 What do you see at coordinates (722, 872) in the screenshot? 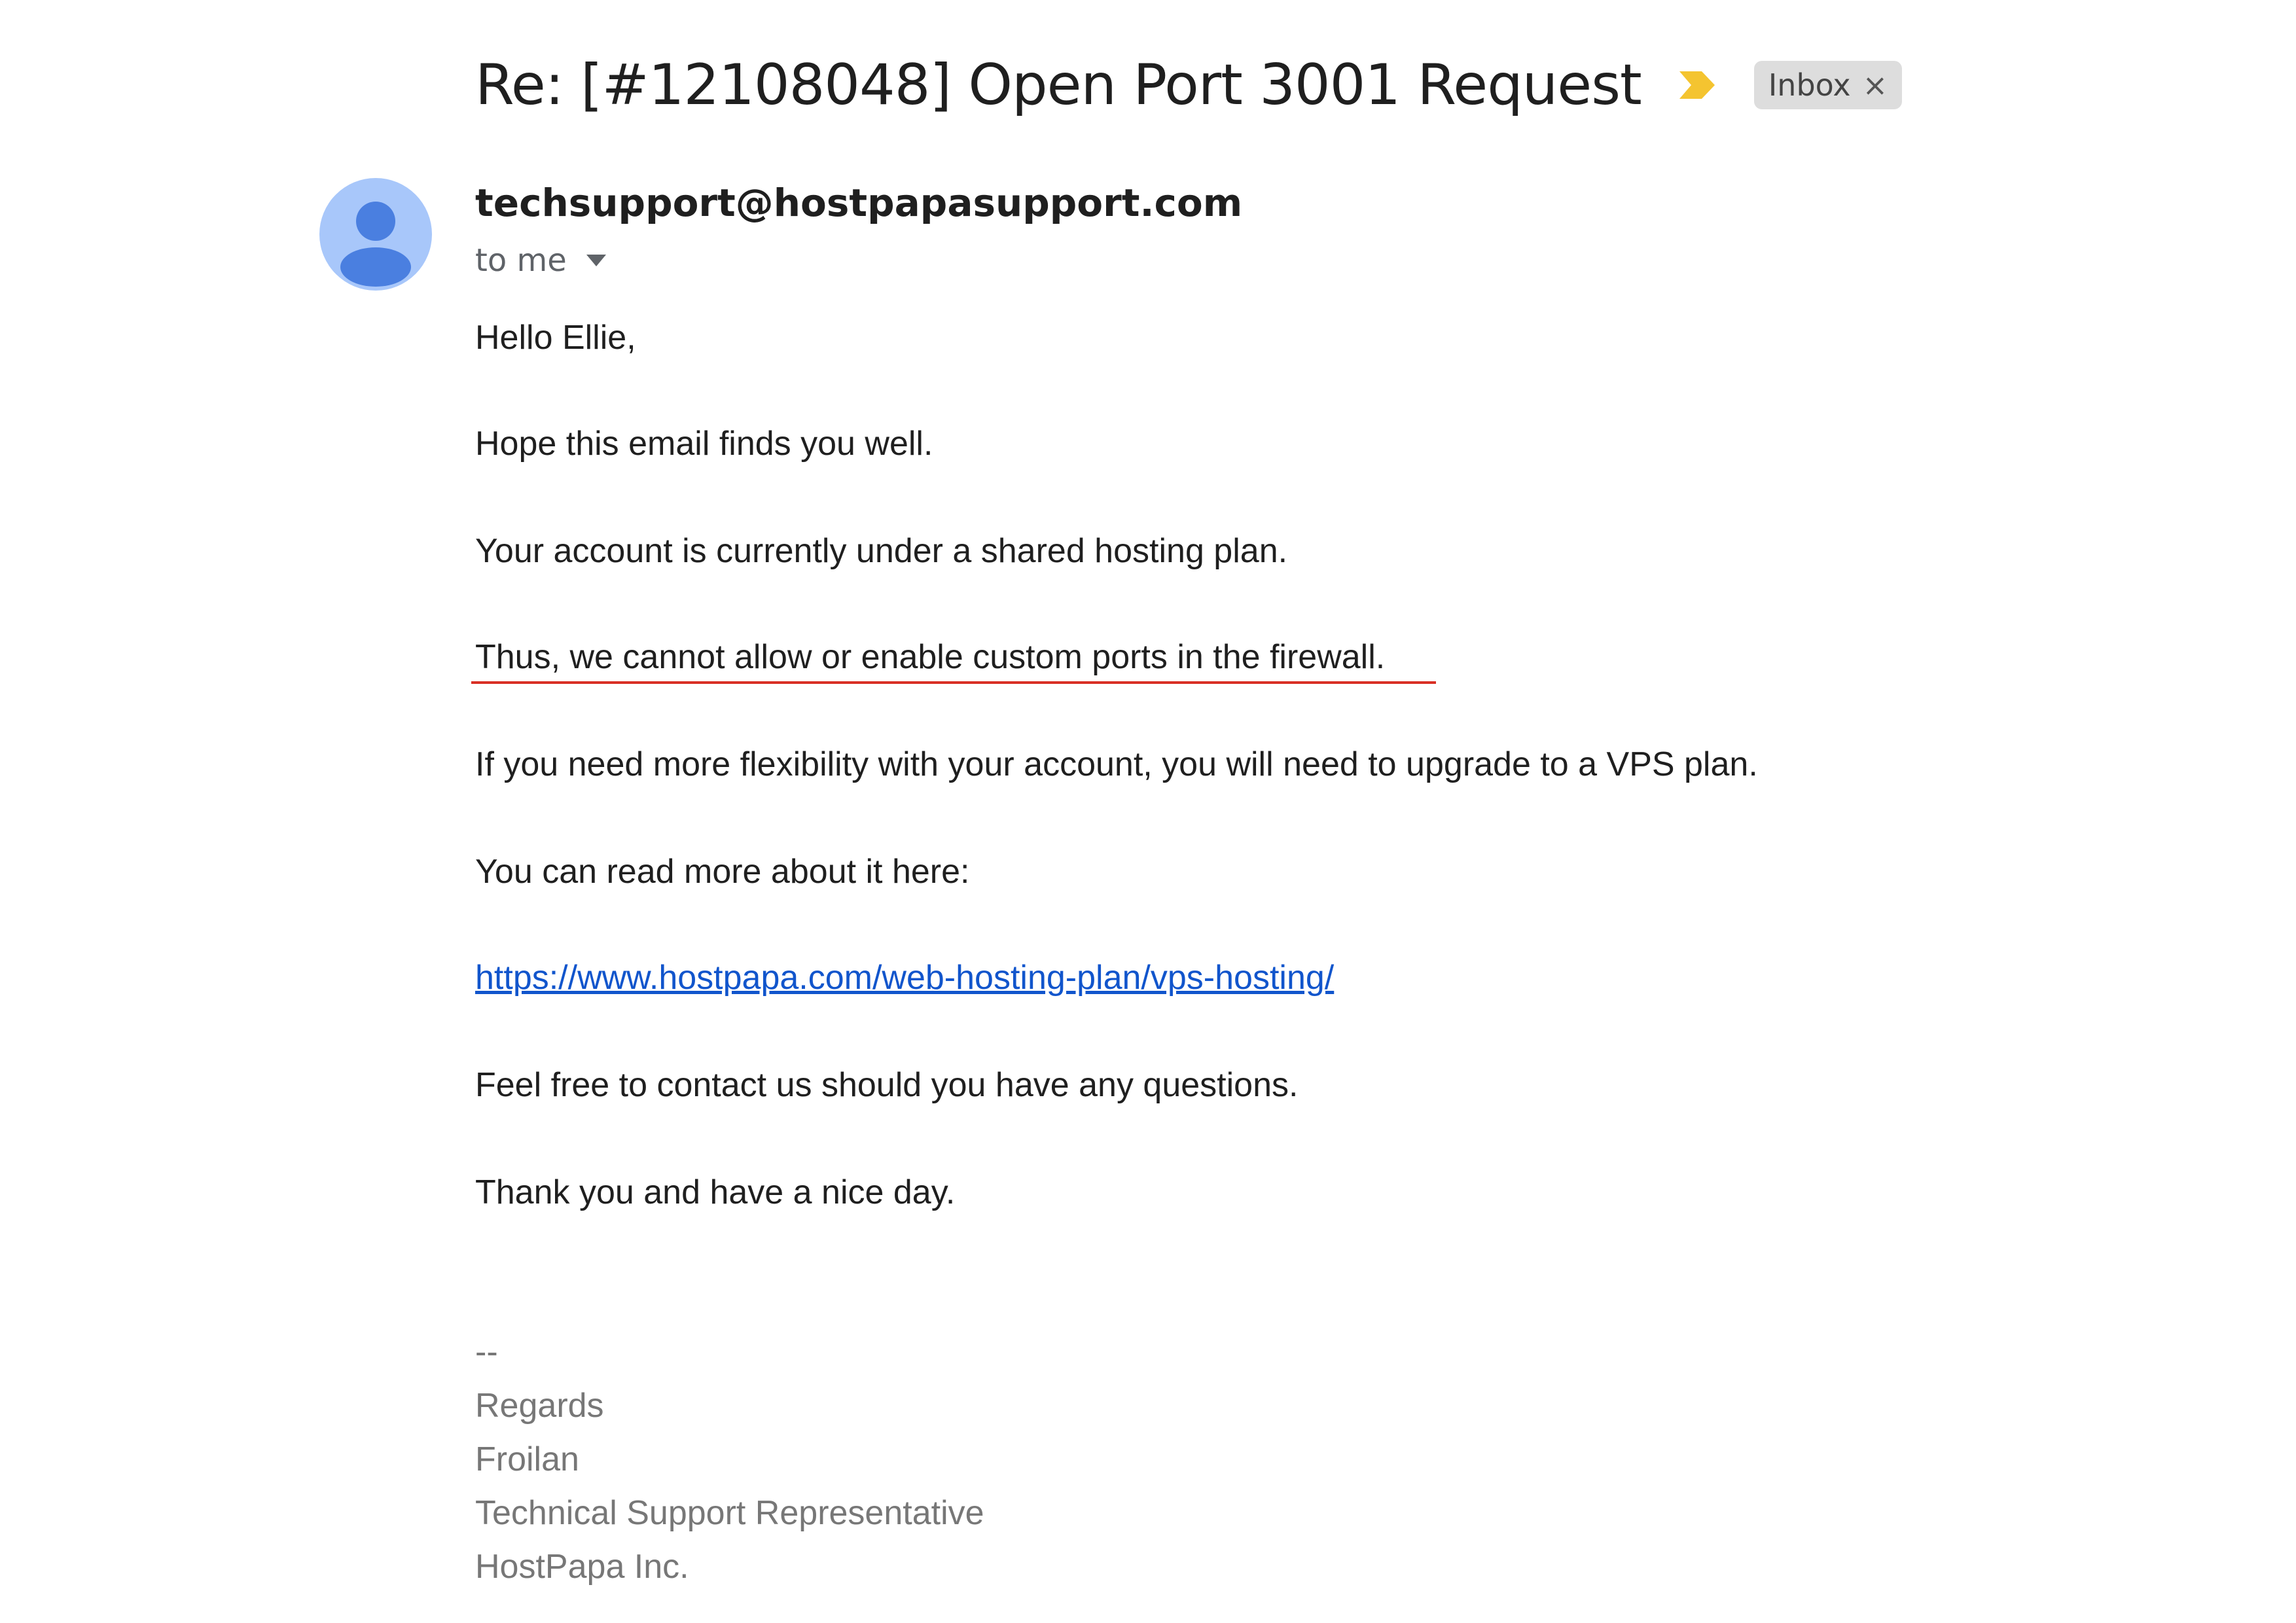
I see `body-line-5: You can read more about it here:` at bounding box center [722, 872].